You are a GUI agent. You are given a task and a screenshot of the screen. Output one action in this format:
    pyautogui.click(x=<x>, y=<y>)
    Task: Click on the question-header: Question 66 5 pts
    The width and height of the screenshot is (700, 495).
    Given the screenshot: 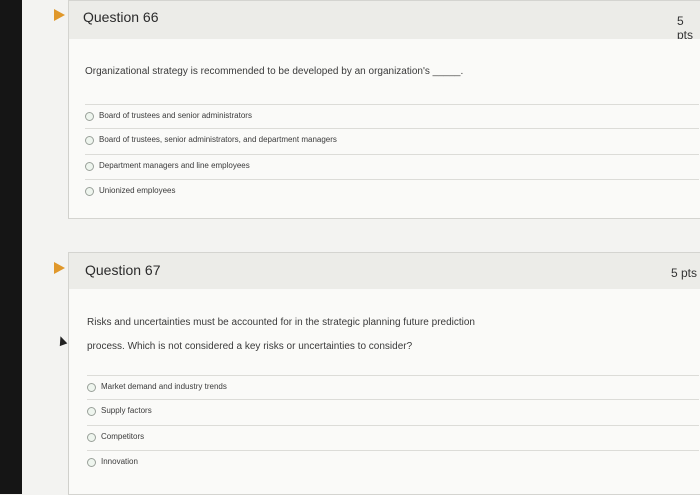 What is the action you would take?
    pyautogui.click(x=384, y=21)
    